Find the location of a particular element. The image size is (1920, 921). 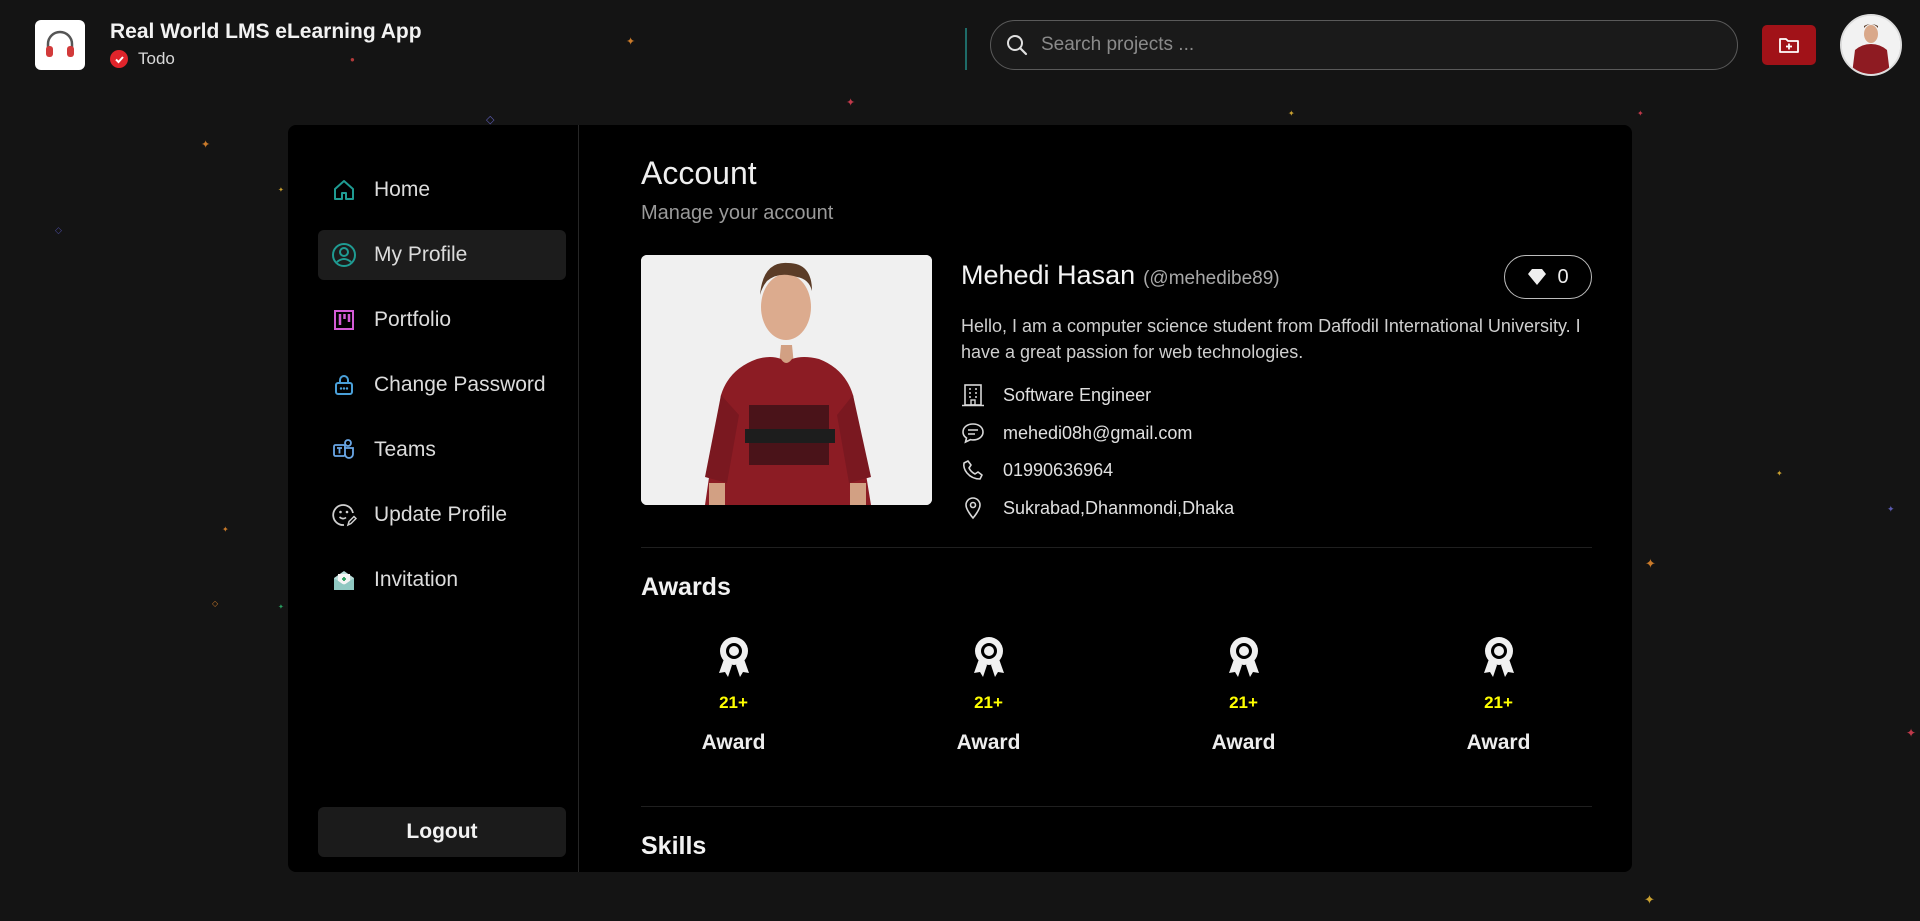

logout-button: Logout is located at coordinates (442, 832).